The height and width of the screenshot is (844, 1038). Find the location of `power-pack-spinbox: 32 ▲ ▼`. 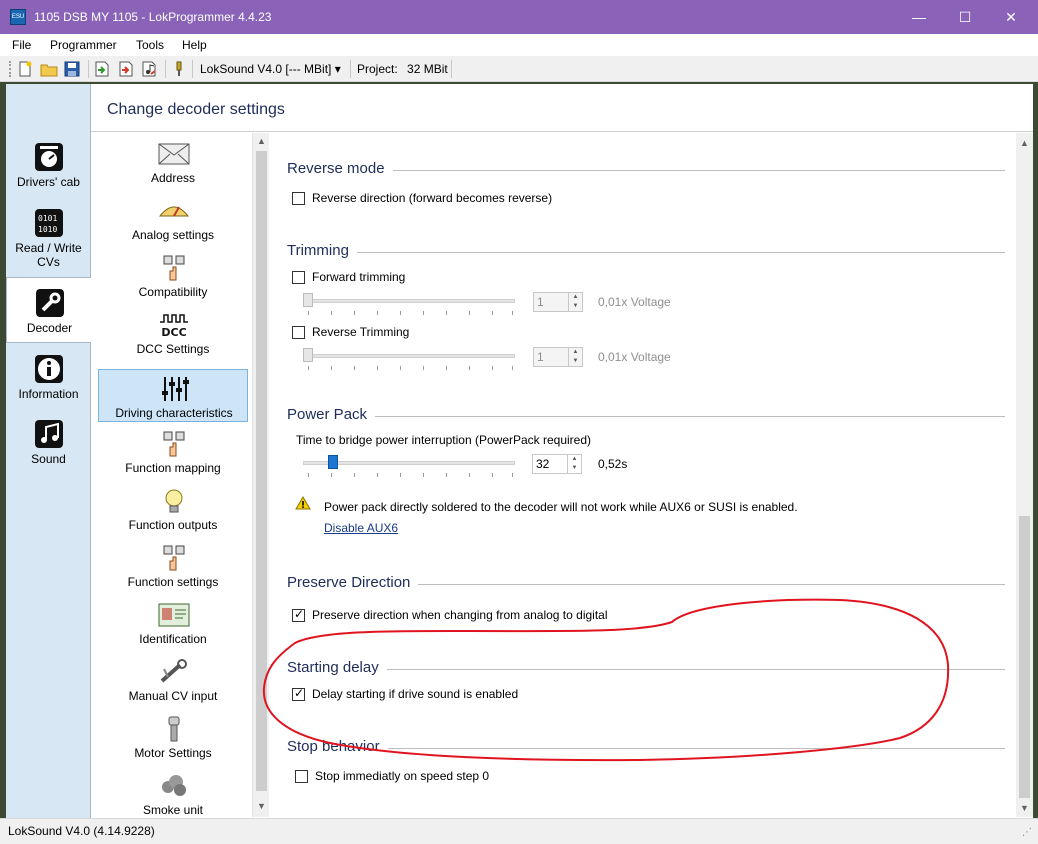

power-pack-spinbox: 32 ▲ ▼ is located at coordinates (557, 464).